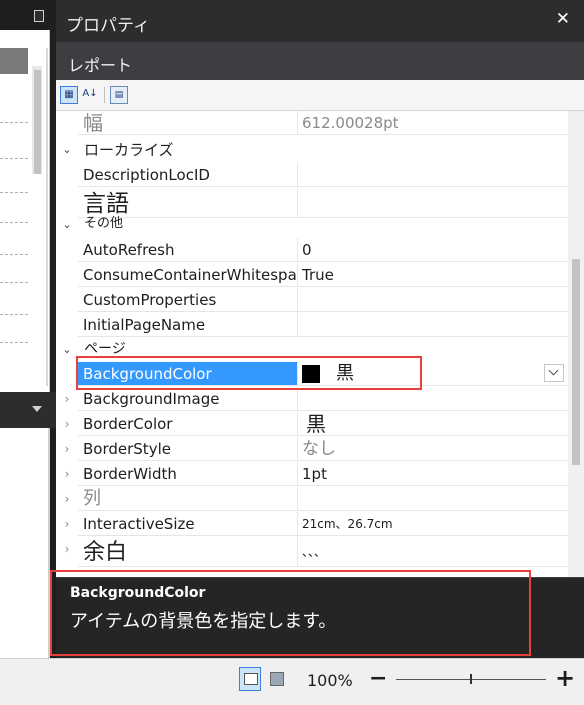 This screenshot has height=705, width=584. Describe the element at coordinates (187, 449) in the screenshot. I see `property-name: BorderStyle` at that location.